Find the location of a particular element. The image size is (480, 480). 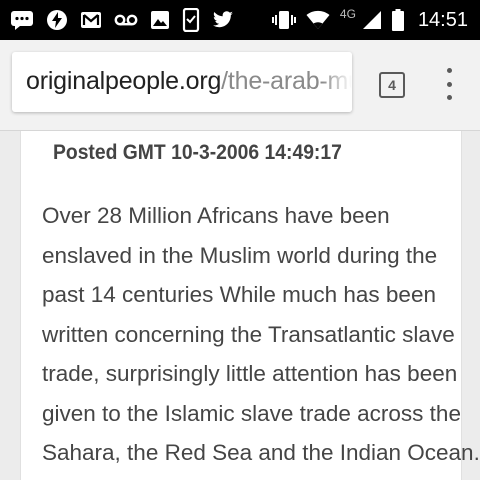

overflow-menu-button is located at coordinates (449, 84).